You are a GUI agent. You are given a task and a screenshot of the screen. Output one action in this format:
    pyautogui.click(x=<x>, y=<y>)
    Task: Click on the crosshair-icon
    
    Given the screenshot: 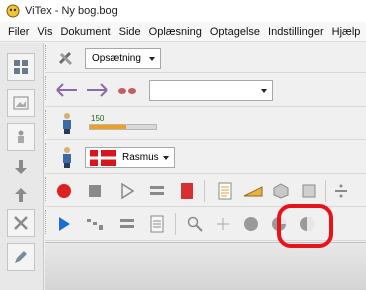 What is the action you would take?
    pyautogui.click(x=223, y=224)
    